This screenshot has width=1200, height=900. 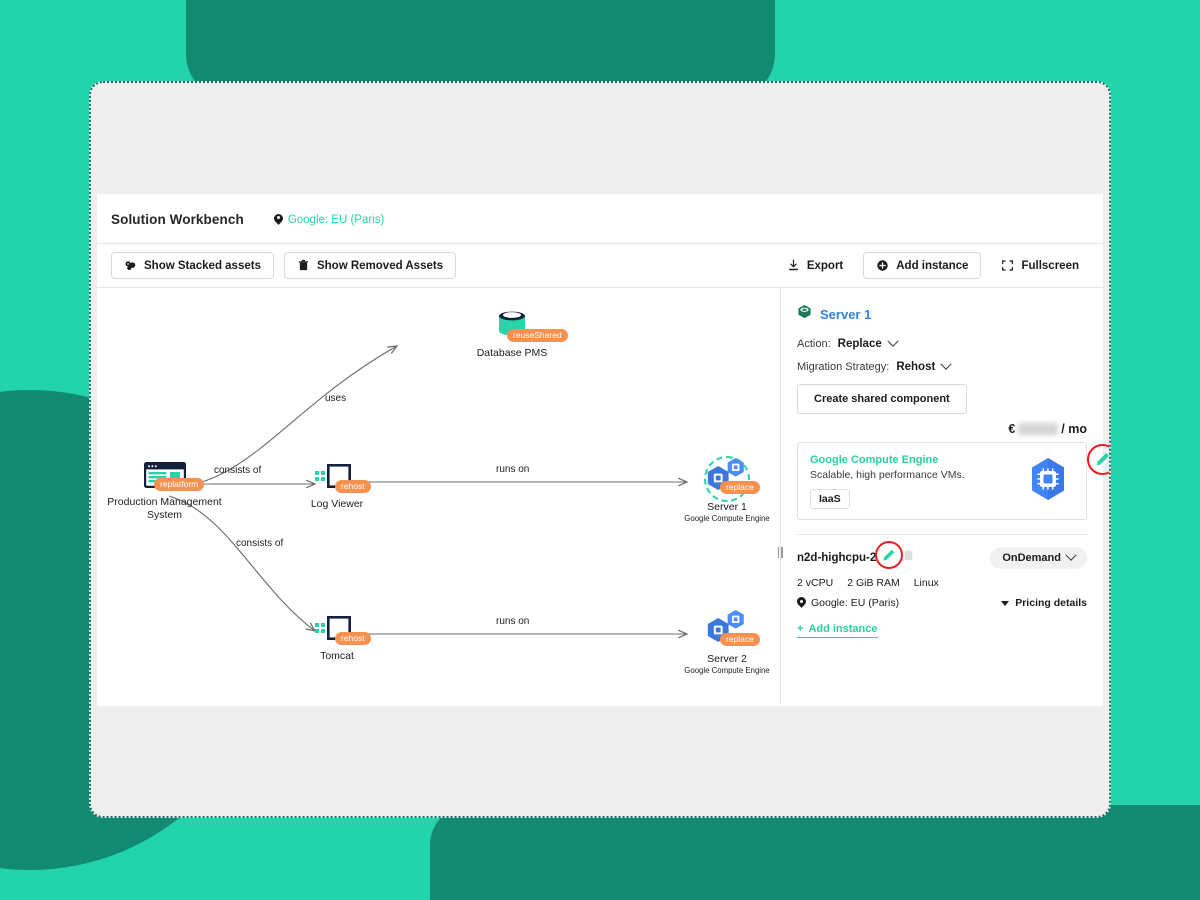 What do you see at coordinates (727, 659) in the screenshot?
I see `node-label-server-2: Server 2` at bounding box center [727, 659].